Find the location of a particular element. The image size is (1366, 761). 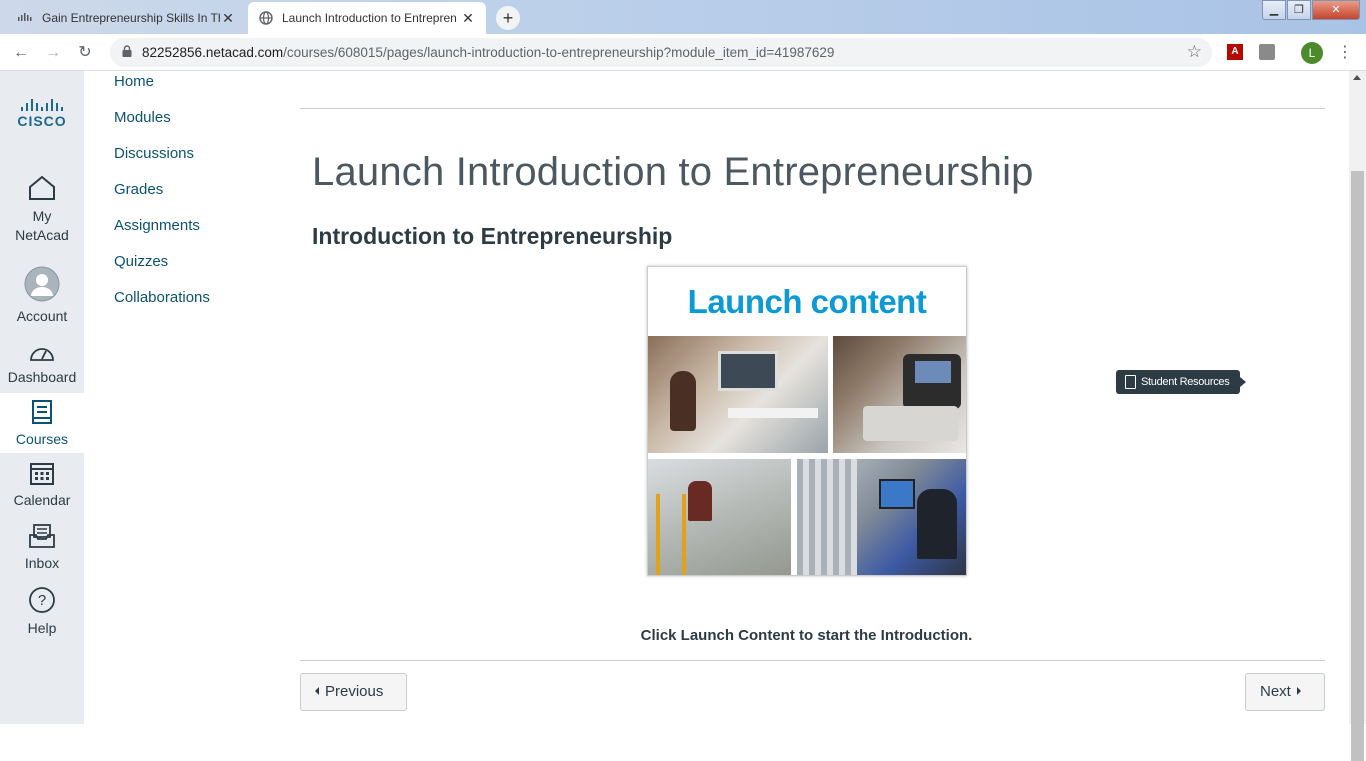

global-nav-label: My NetAcad is located at coordinates (42, 225).